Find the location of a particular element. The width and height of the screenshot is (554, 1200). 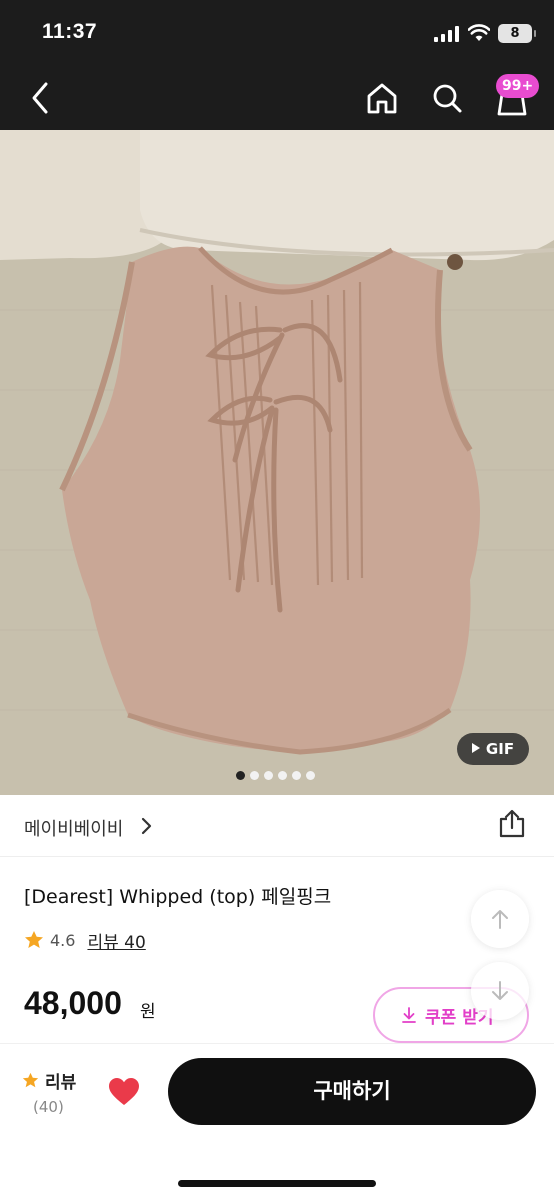

price-unit: 원 is located at coordinates (148, 1012).